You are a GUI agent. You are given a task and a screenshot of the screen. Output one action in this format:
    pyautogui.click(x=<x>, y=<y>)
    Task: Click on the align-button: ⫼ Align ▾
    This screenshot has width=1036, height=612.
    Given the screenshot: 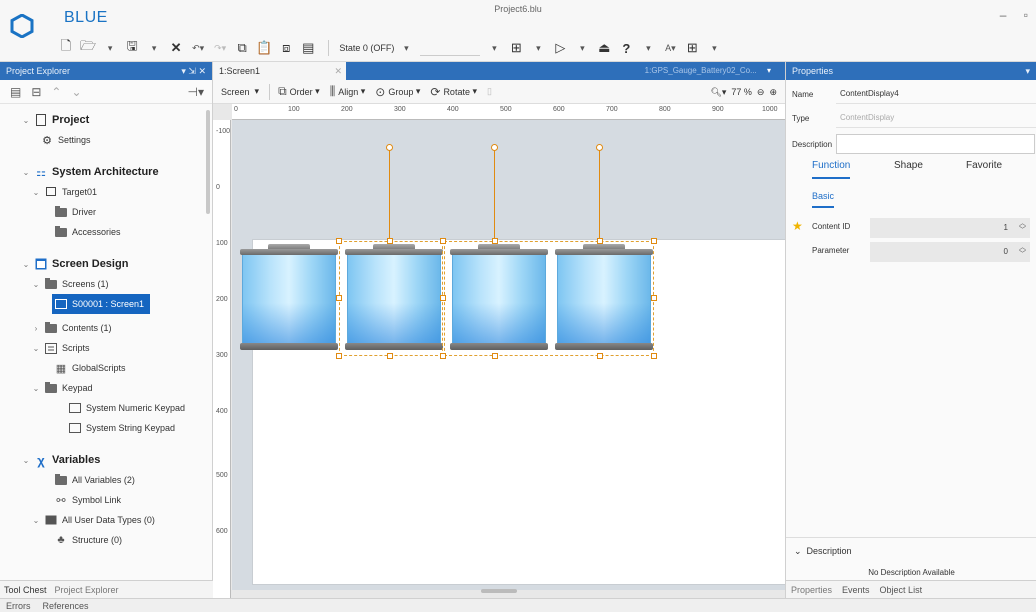 What is the action you would take?
    pyautogui.click(x=348, y=91)
    